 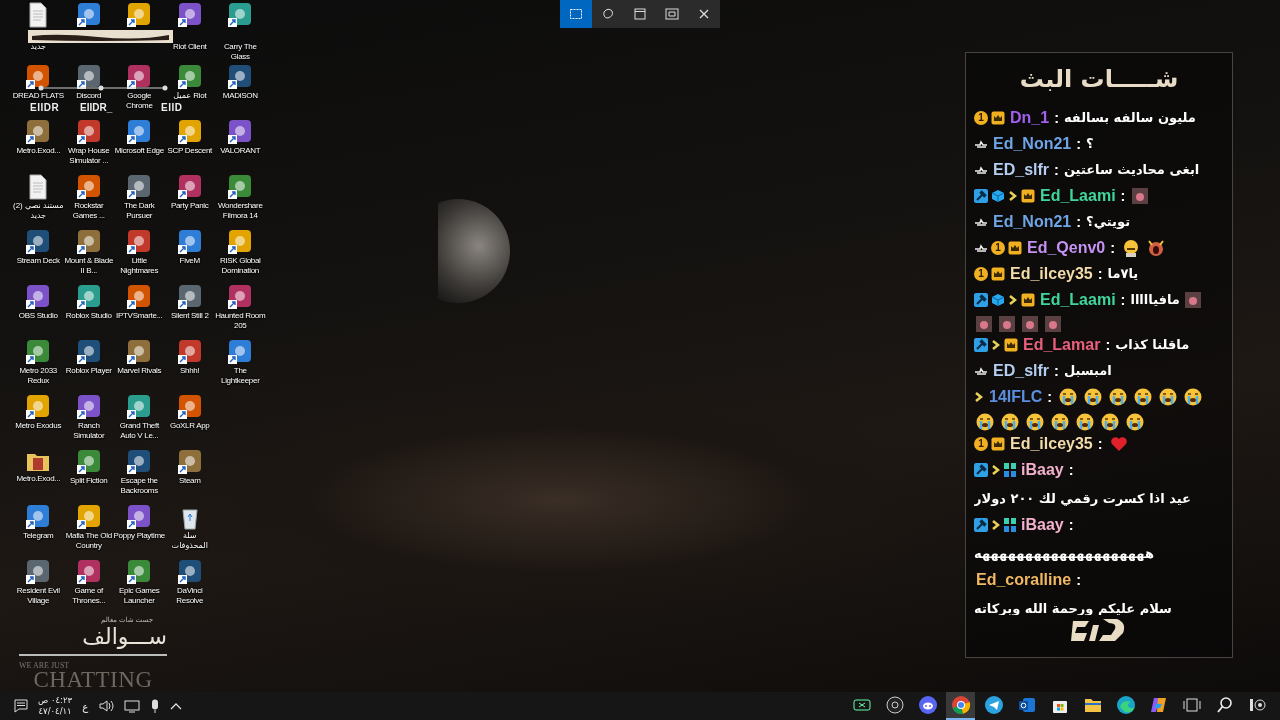 I want to click on chevron-up-icon, so click(x=176, y=706).